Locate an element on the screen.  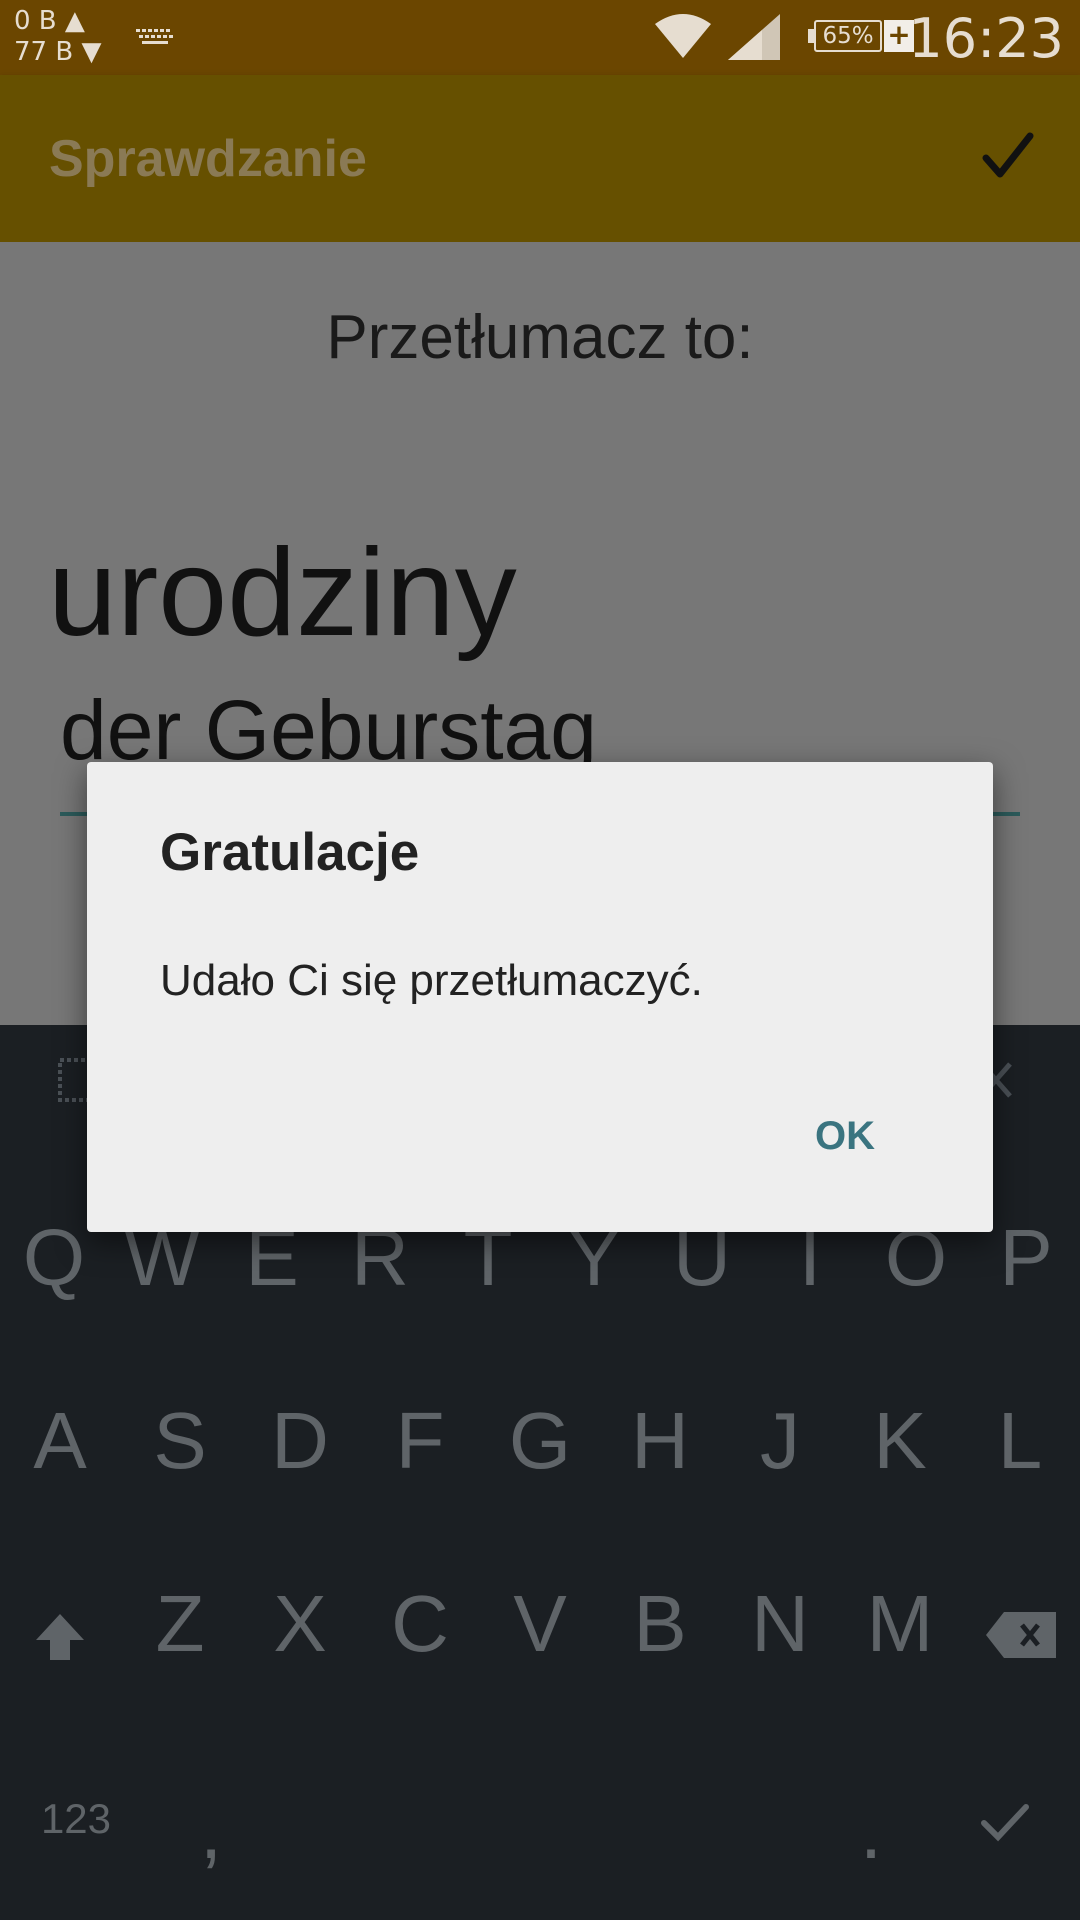
battery-indicator: 65% + is located at coordinates (861, 37).